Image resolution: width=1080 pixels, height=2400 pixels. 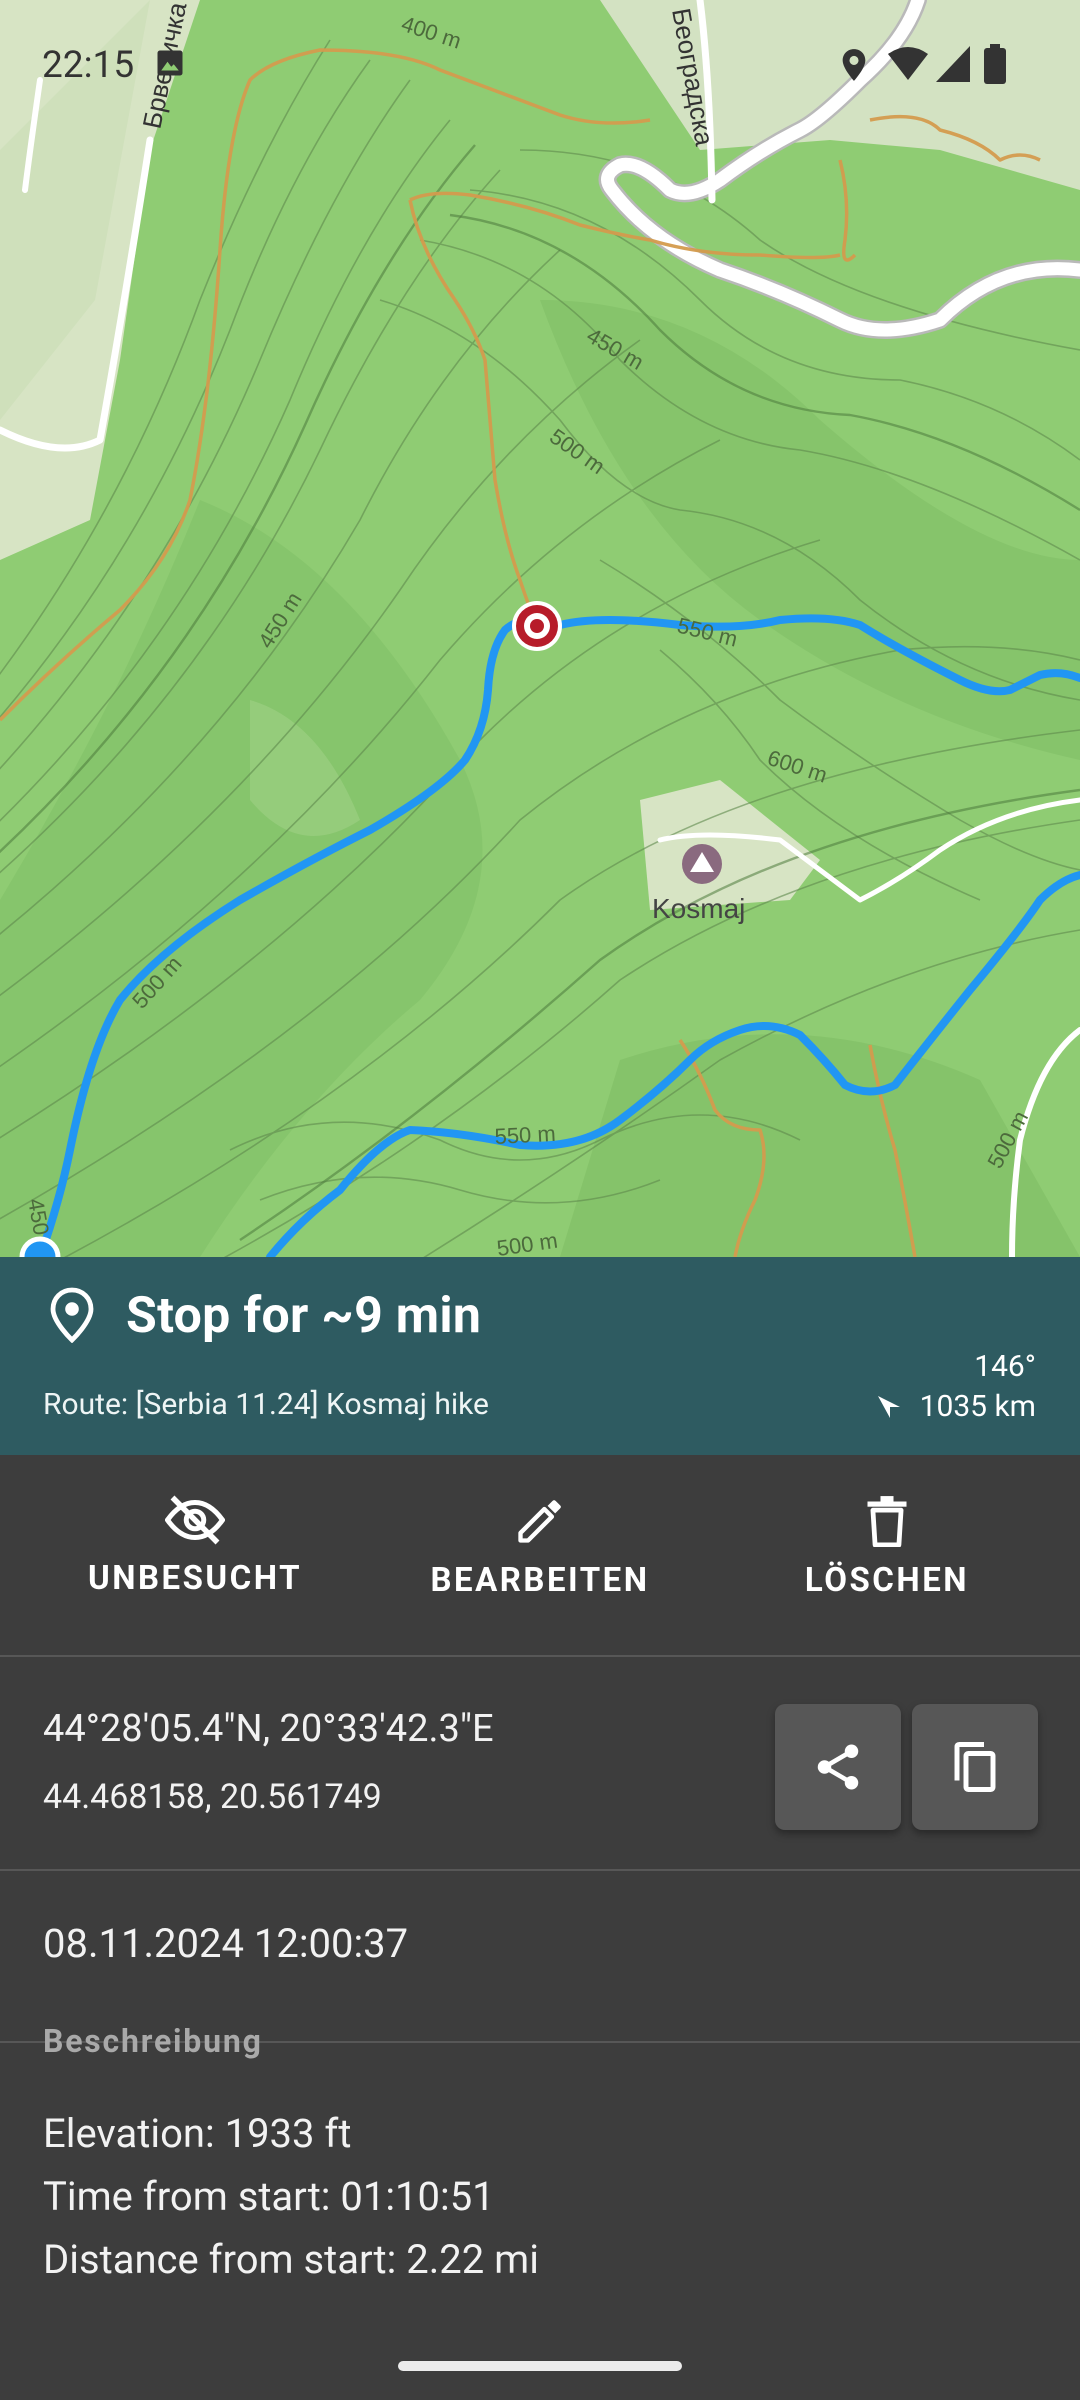 I want to click on copy-icon, so click(x=975, y=1767).